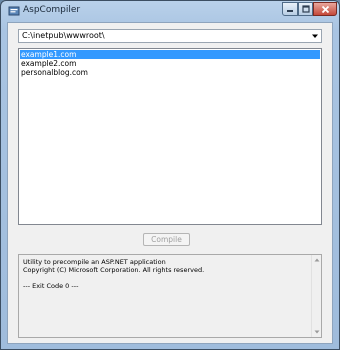 This screenshot has height=350, width=340. What do you see at coordinates (52, 10) in the screenshot?
I see `window-title: AspCompiler` at bounding box center [52, 10].